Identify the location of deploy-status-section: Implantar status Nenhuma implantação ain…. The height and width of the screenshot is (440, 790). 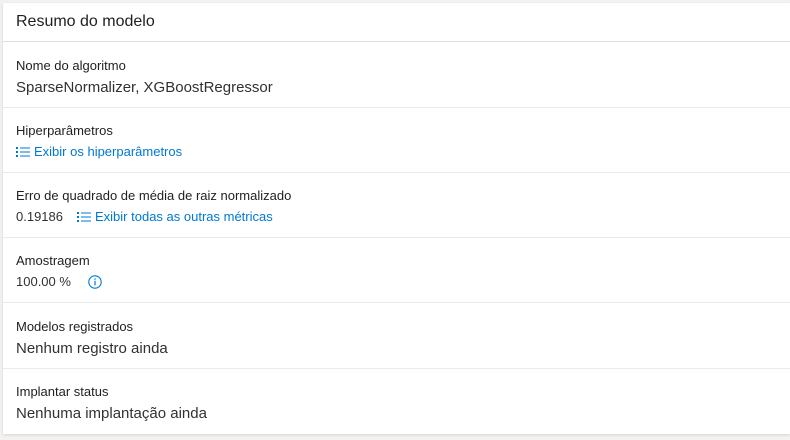
(403, 404).